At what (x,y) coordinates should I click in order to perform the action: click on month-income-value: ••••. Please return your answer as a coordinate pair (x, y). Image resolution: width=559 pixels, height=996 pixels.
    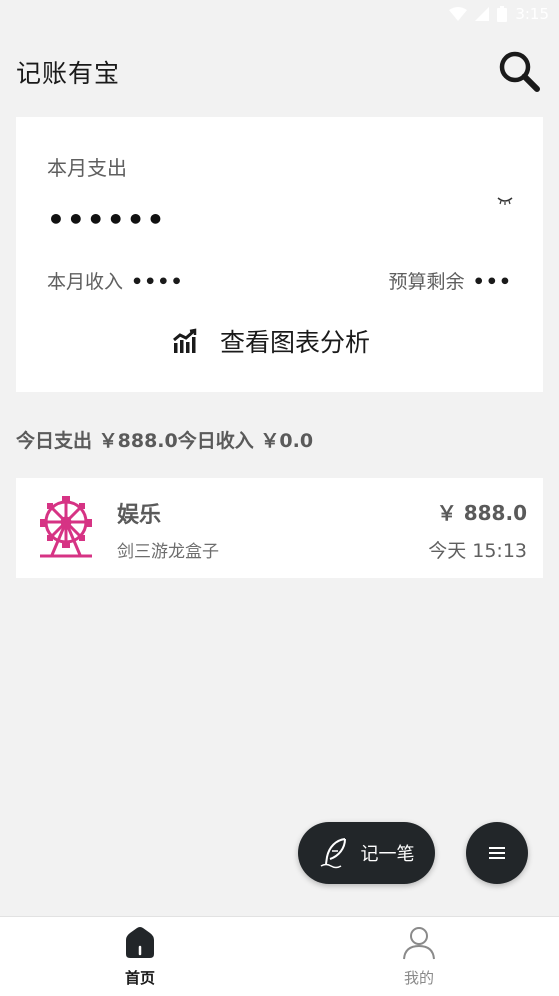
    Looking at the image, I should click on (157, 282).